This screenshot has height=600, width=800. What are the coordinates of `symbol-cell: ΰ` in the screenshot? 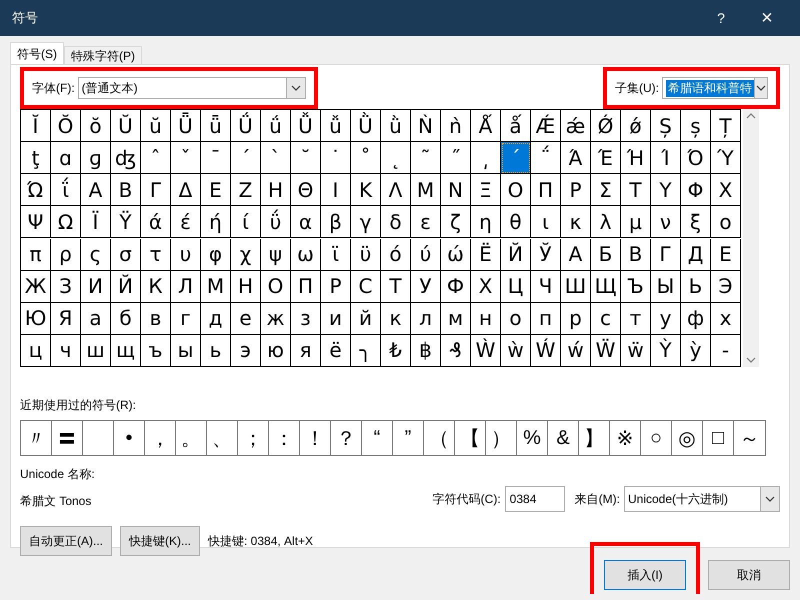 It's located at (276, 222).